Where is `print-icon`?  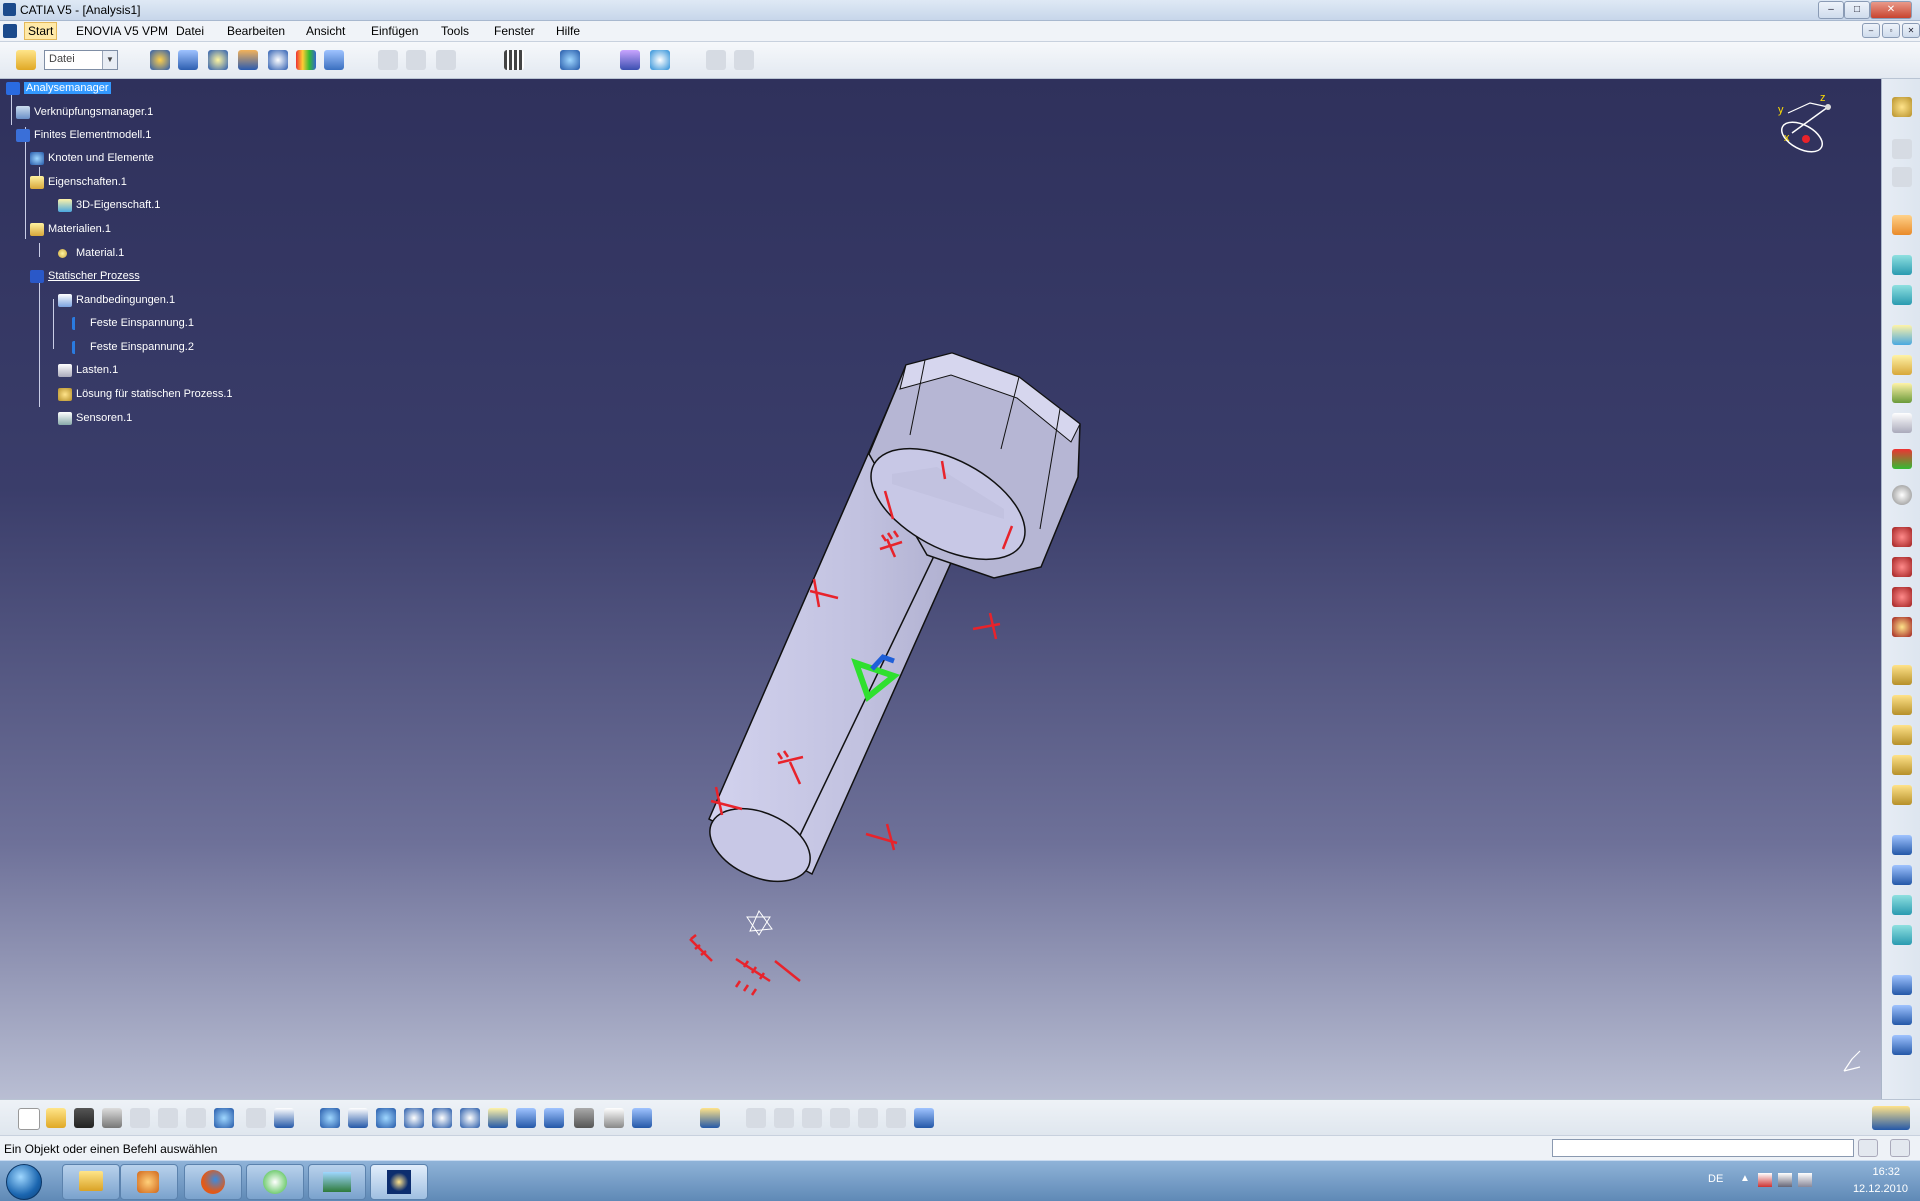
print-icon is located at coordinates (112, 1118).